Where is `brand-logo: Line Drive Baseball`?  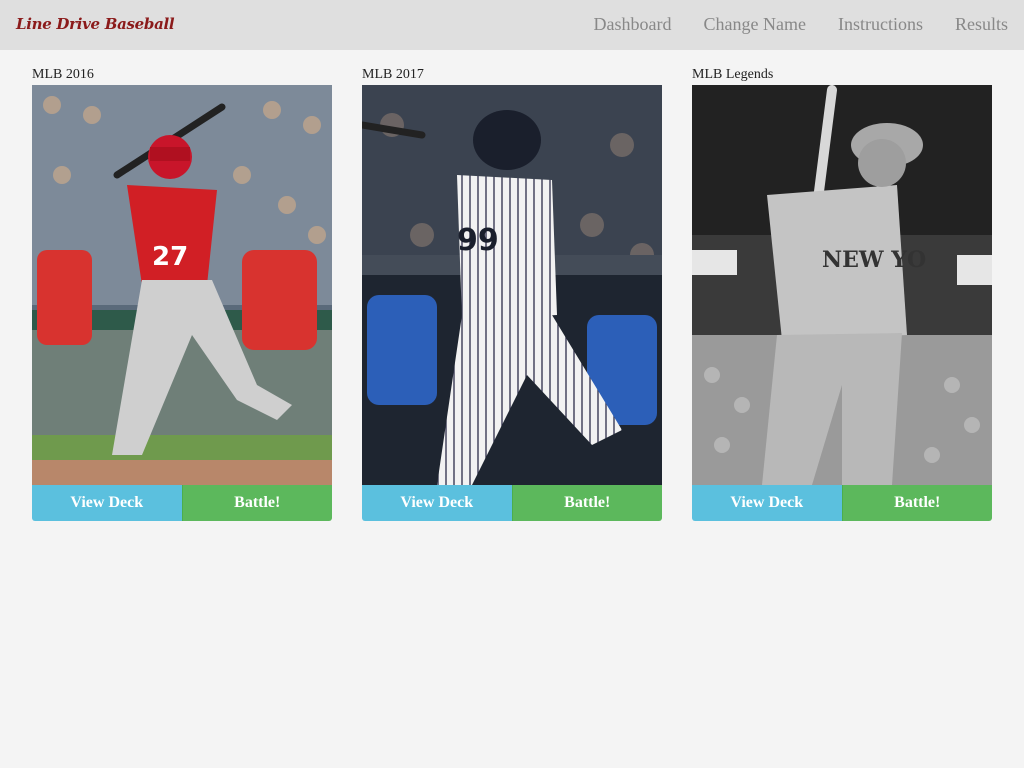 brand-logo: Line Drive Baseball is located at coordinates (95, 24).